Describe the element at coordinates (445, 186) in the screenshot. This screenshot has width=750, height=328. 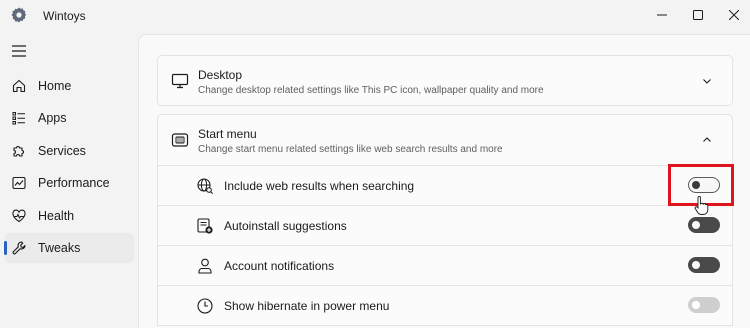
I see `setting-row-web-results: Include web results when searching` at that location.